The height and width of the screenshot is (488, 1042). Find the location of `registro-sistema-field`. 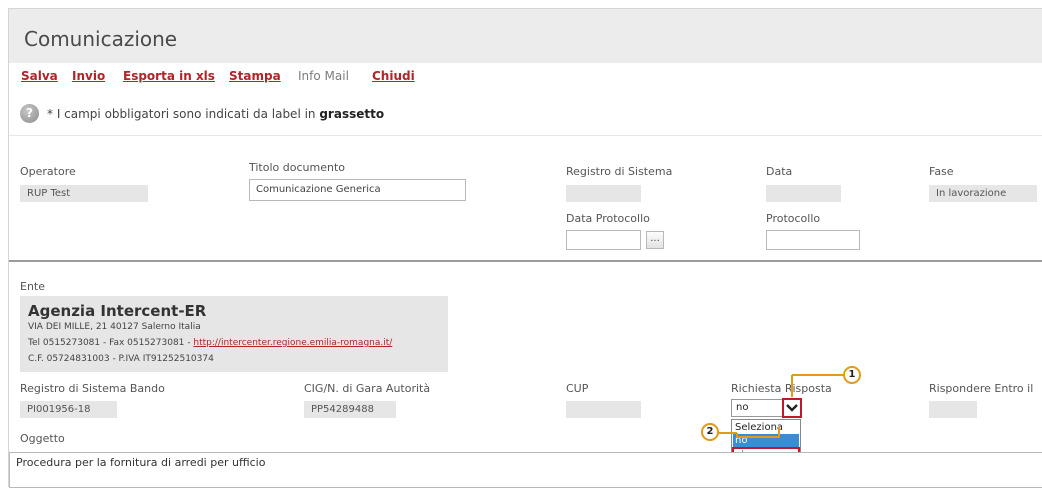

registro-sistema-field is located at coordinates (603, 193).